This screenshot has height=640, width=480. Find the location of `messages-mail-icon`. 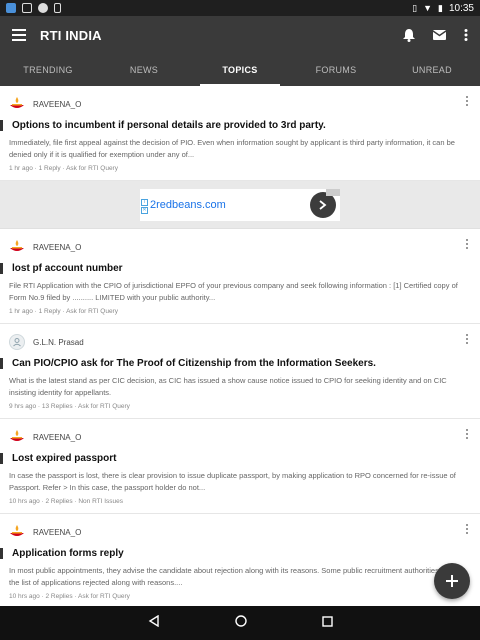

messages-mail-icon is located at coordinates (439, 35).